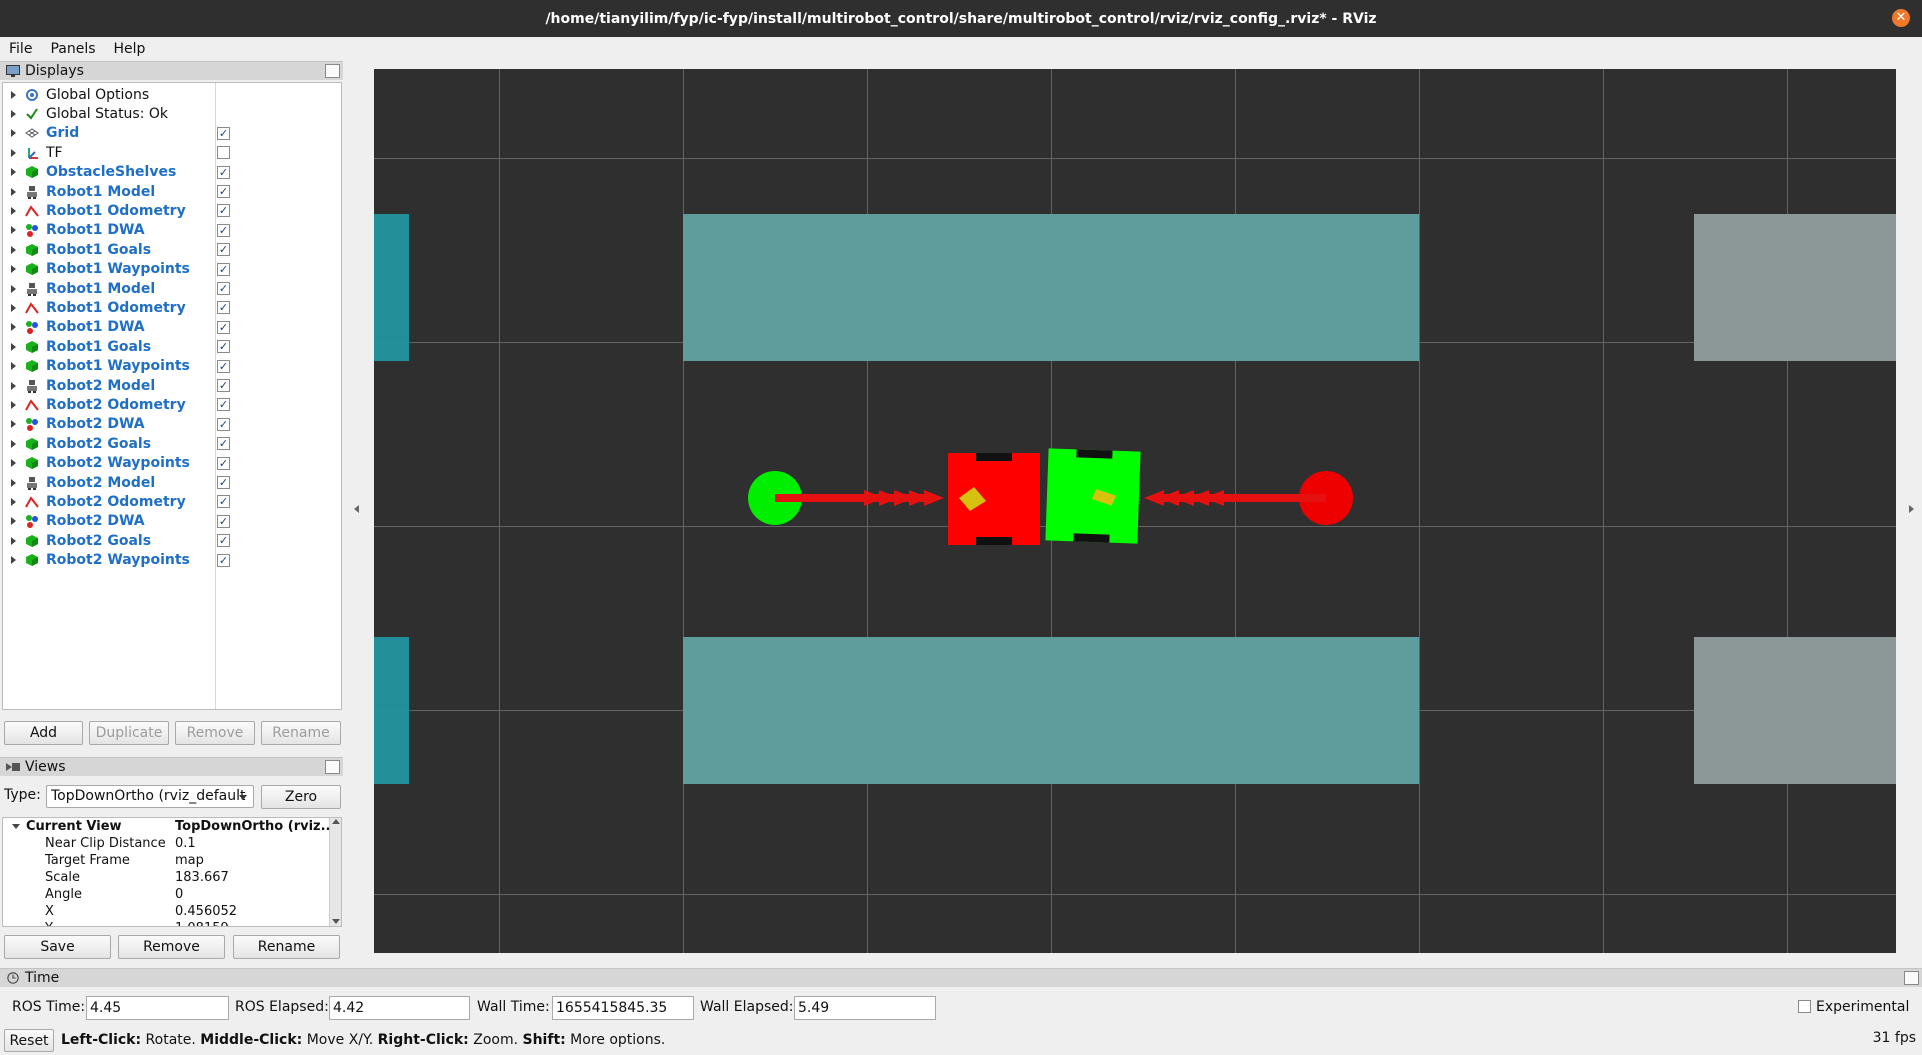  Describe the element at coordinates (57, 947) in the screenshot. I see `save-view-button: Save` at that location.